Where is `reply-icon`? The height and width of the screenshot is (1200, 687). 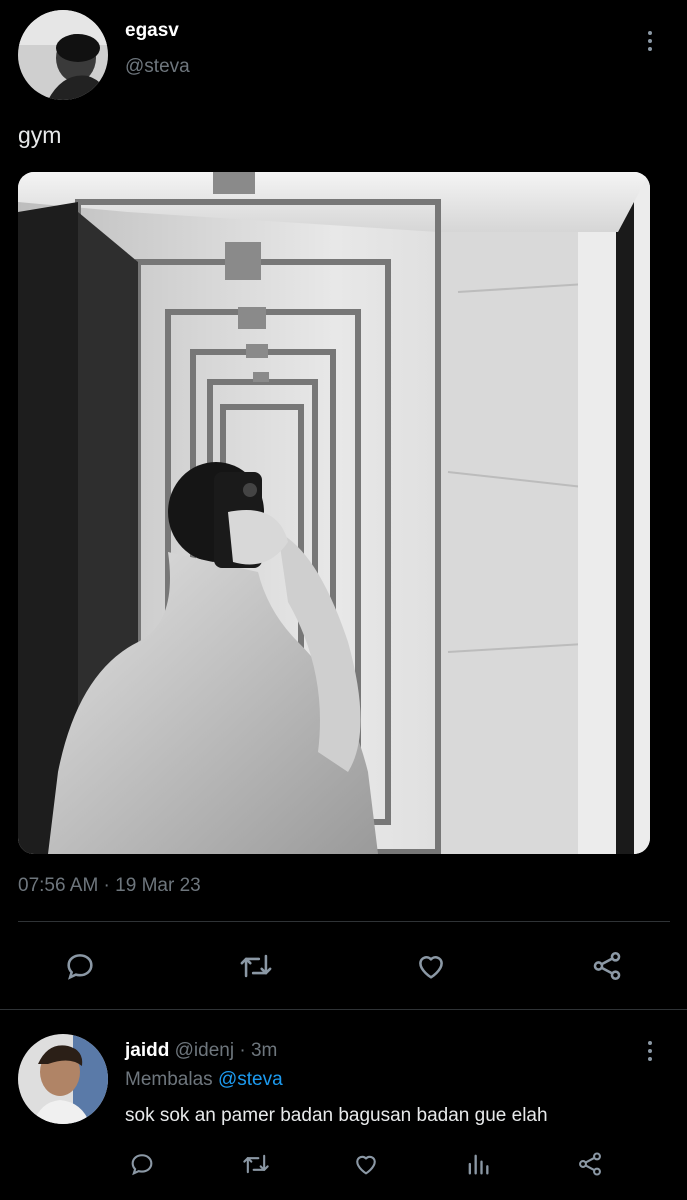 reply-icon is located at coordinates (80, 966).